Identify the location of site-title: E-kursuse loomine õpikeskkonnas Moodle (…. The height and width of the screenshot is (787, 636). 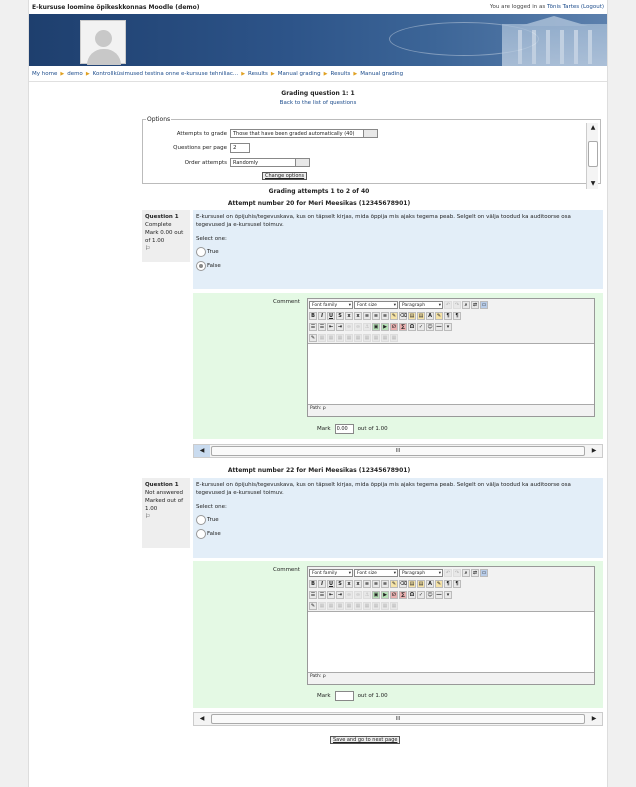
(116, 7).